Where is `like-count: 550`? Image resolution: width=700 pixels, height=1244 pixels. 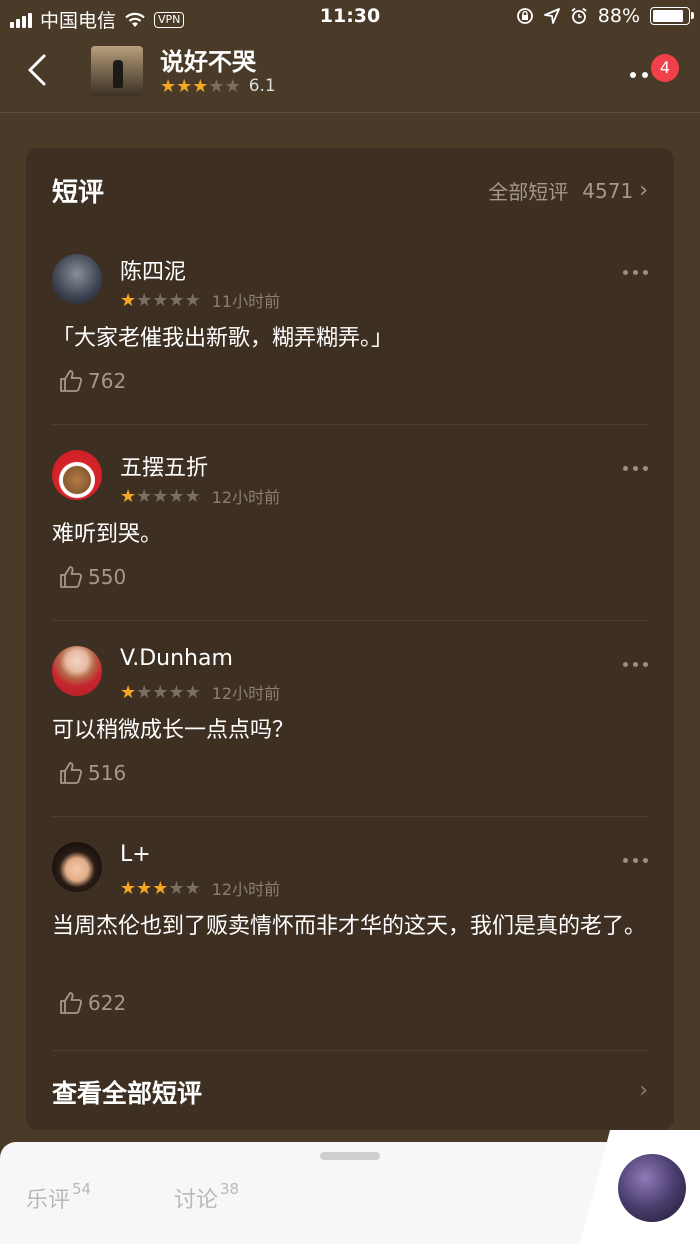 like-count: 550 is located at coordinates (107, 577).